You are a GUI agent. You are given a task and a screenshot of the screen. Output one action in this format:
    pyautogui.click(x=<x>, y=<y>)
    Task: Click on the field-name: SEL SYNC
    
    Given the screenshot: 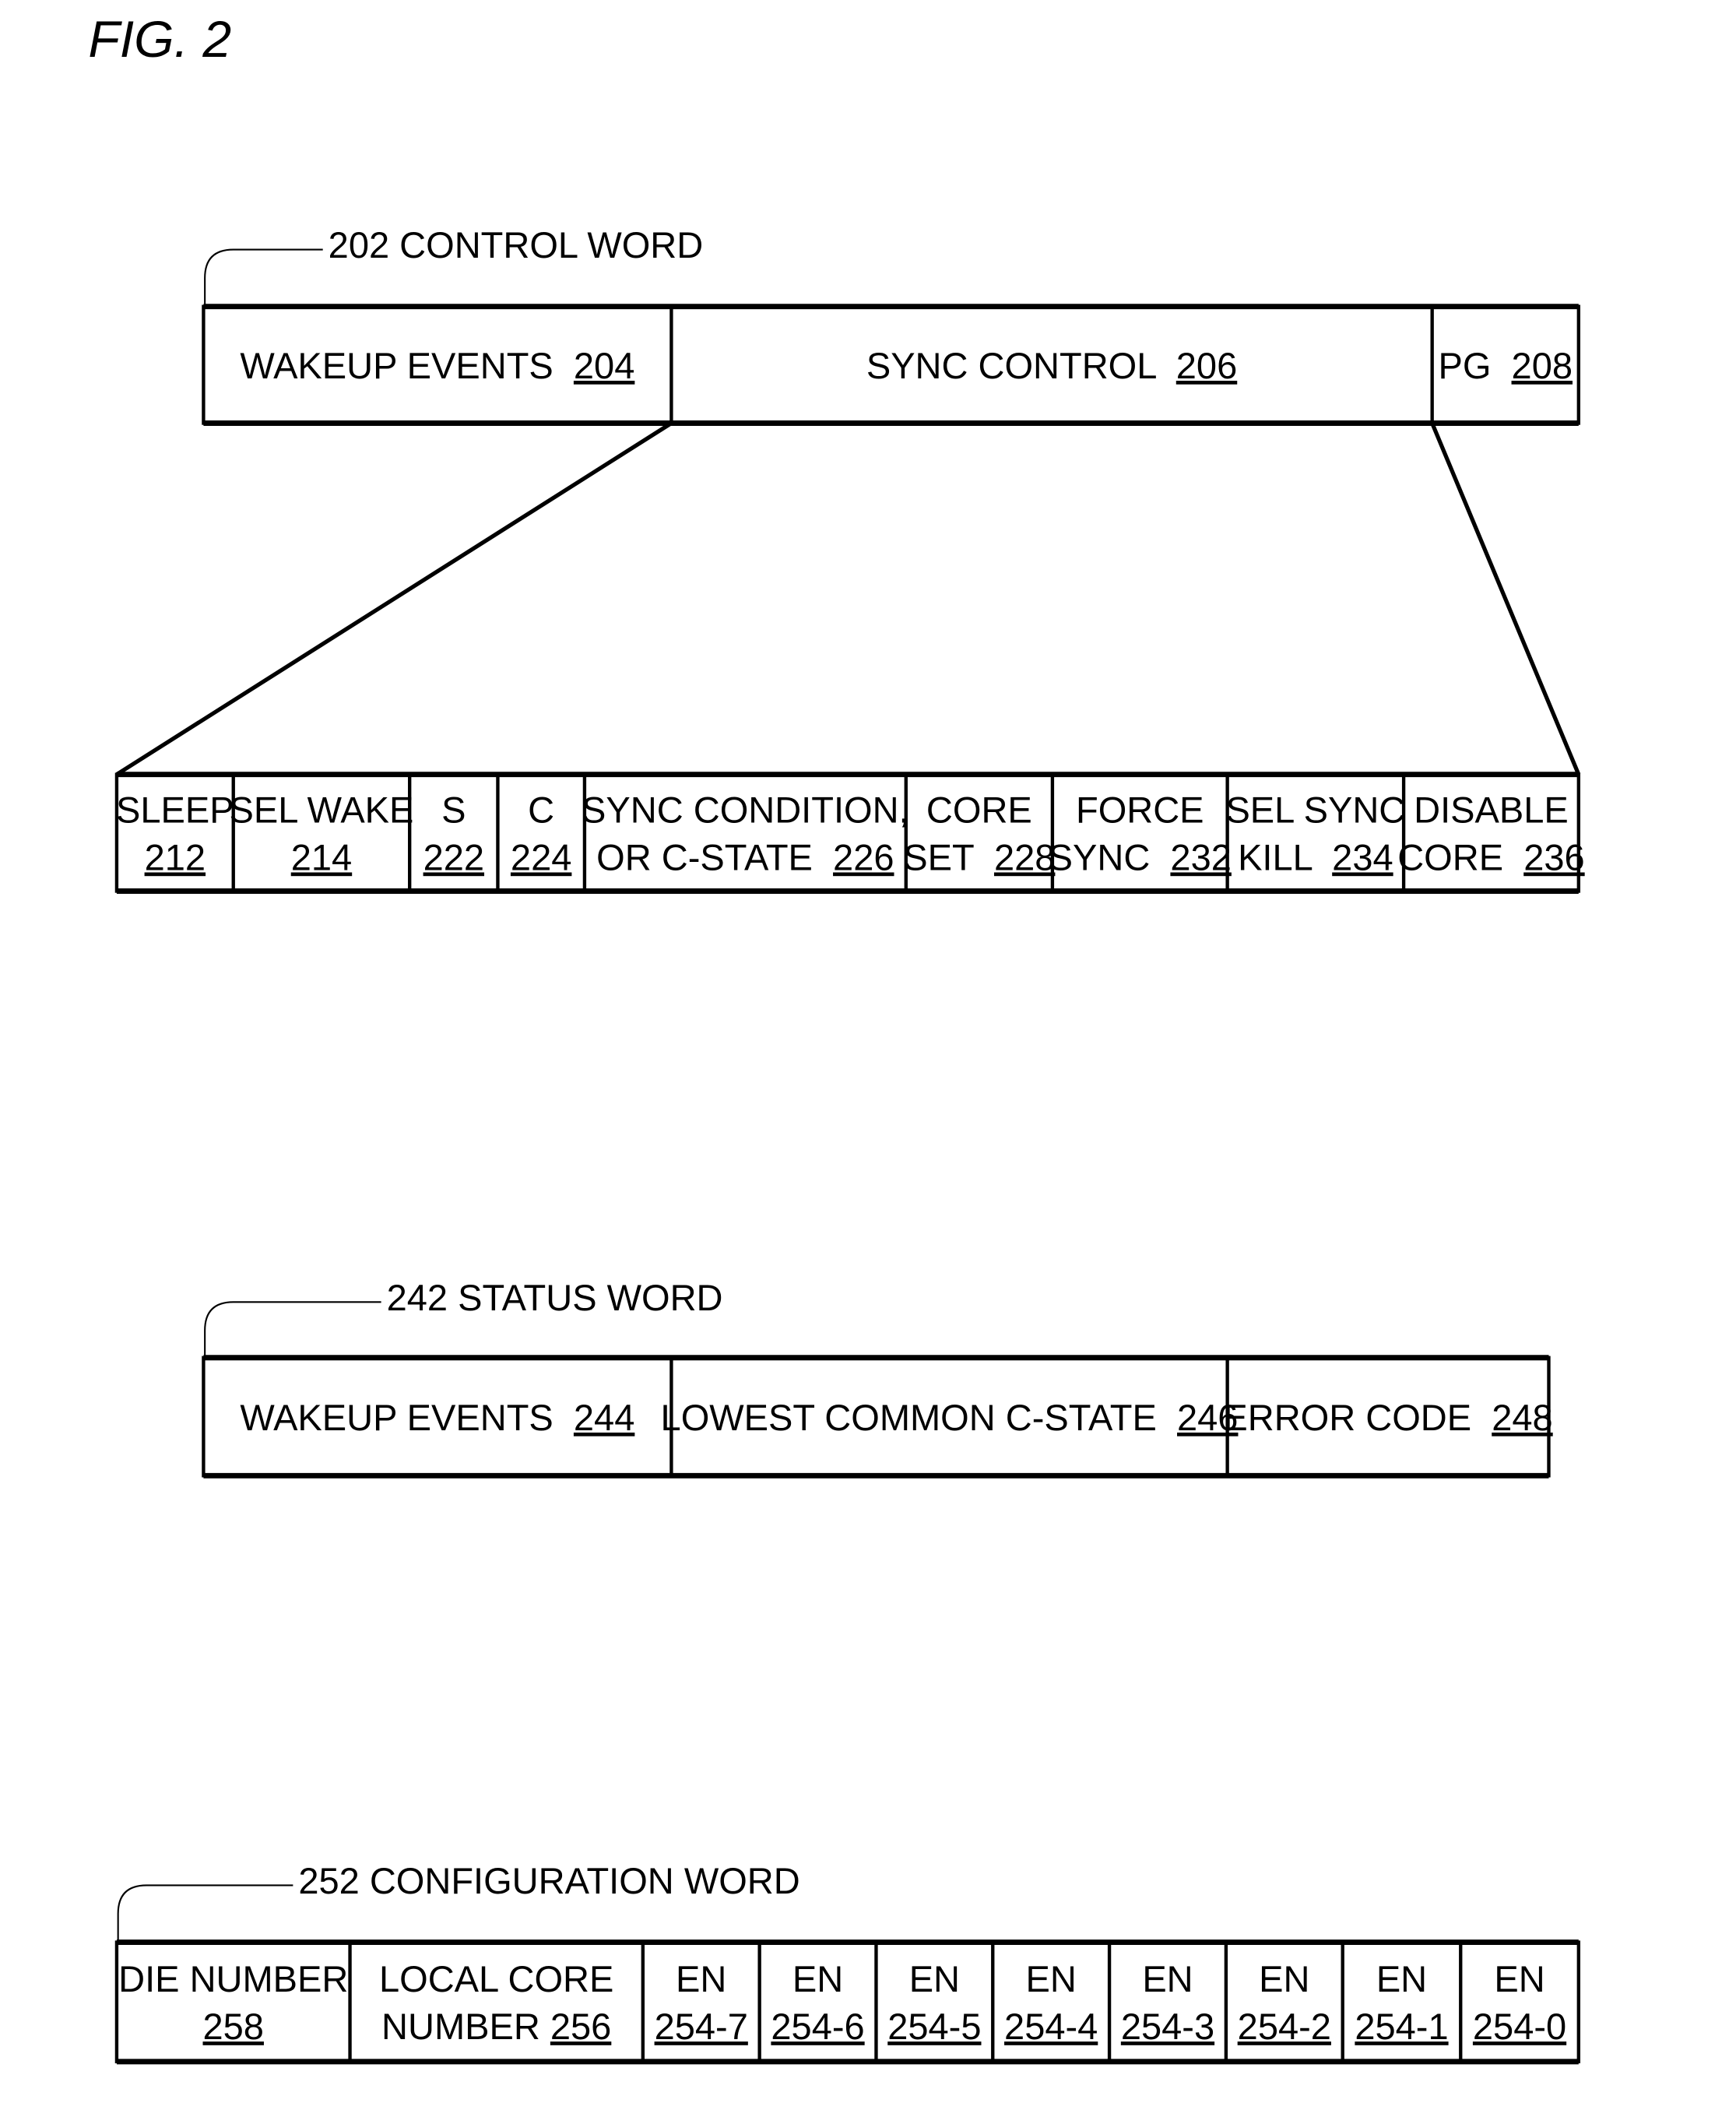 What is the action you would take?
    pyautogui.click(x=1315, y=810)
    